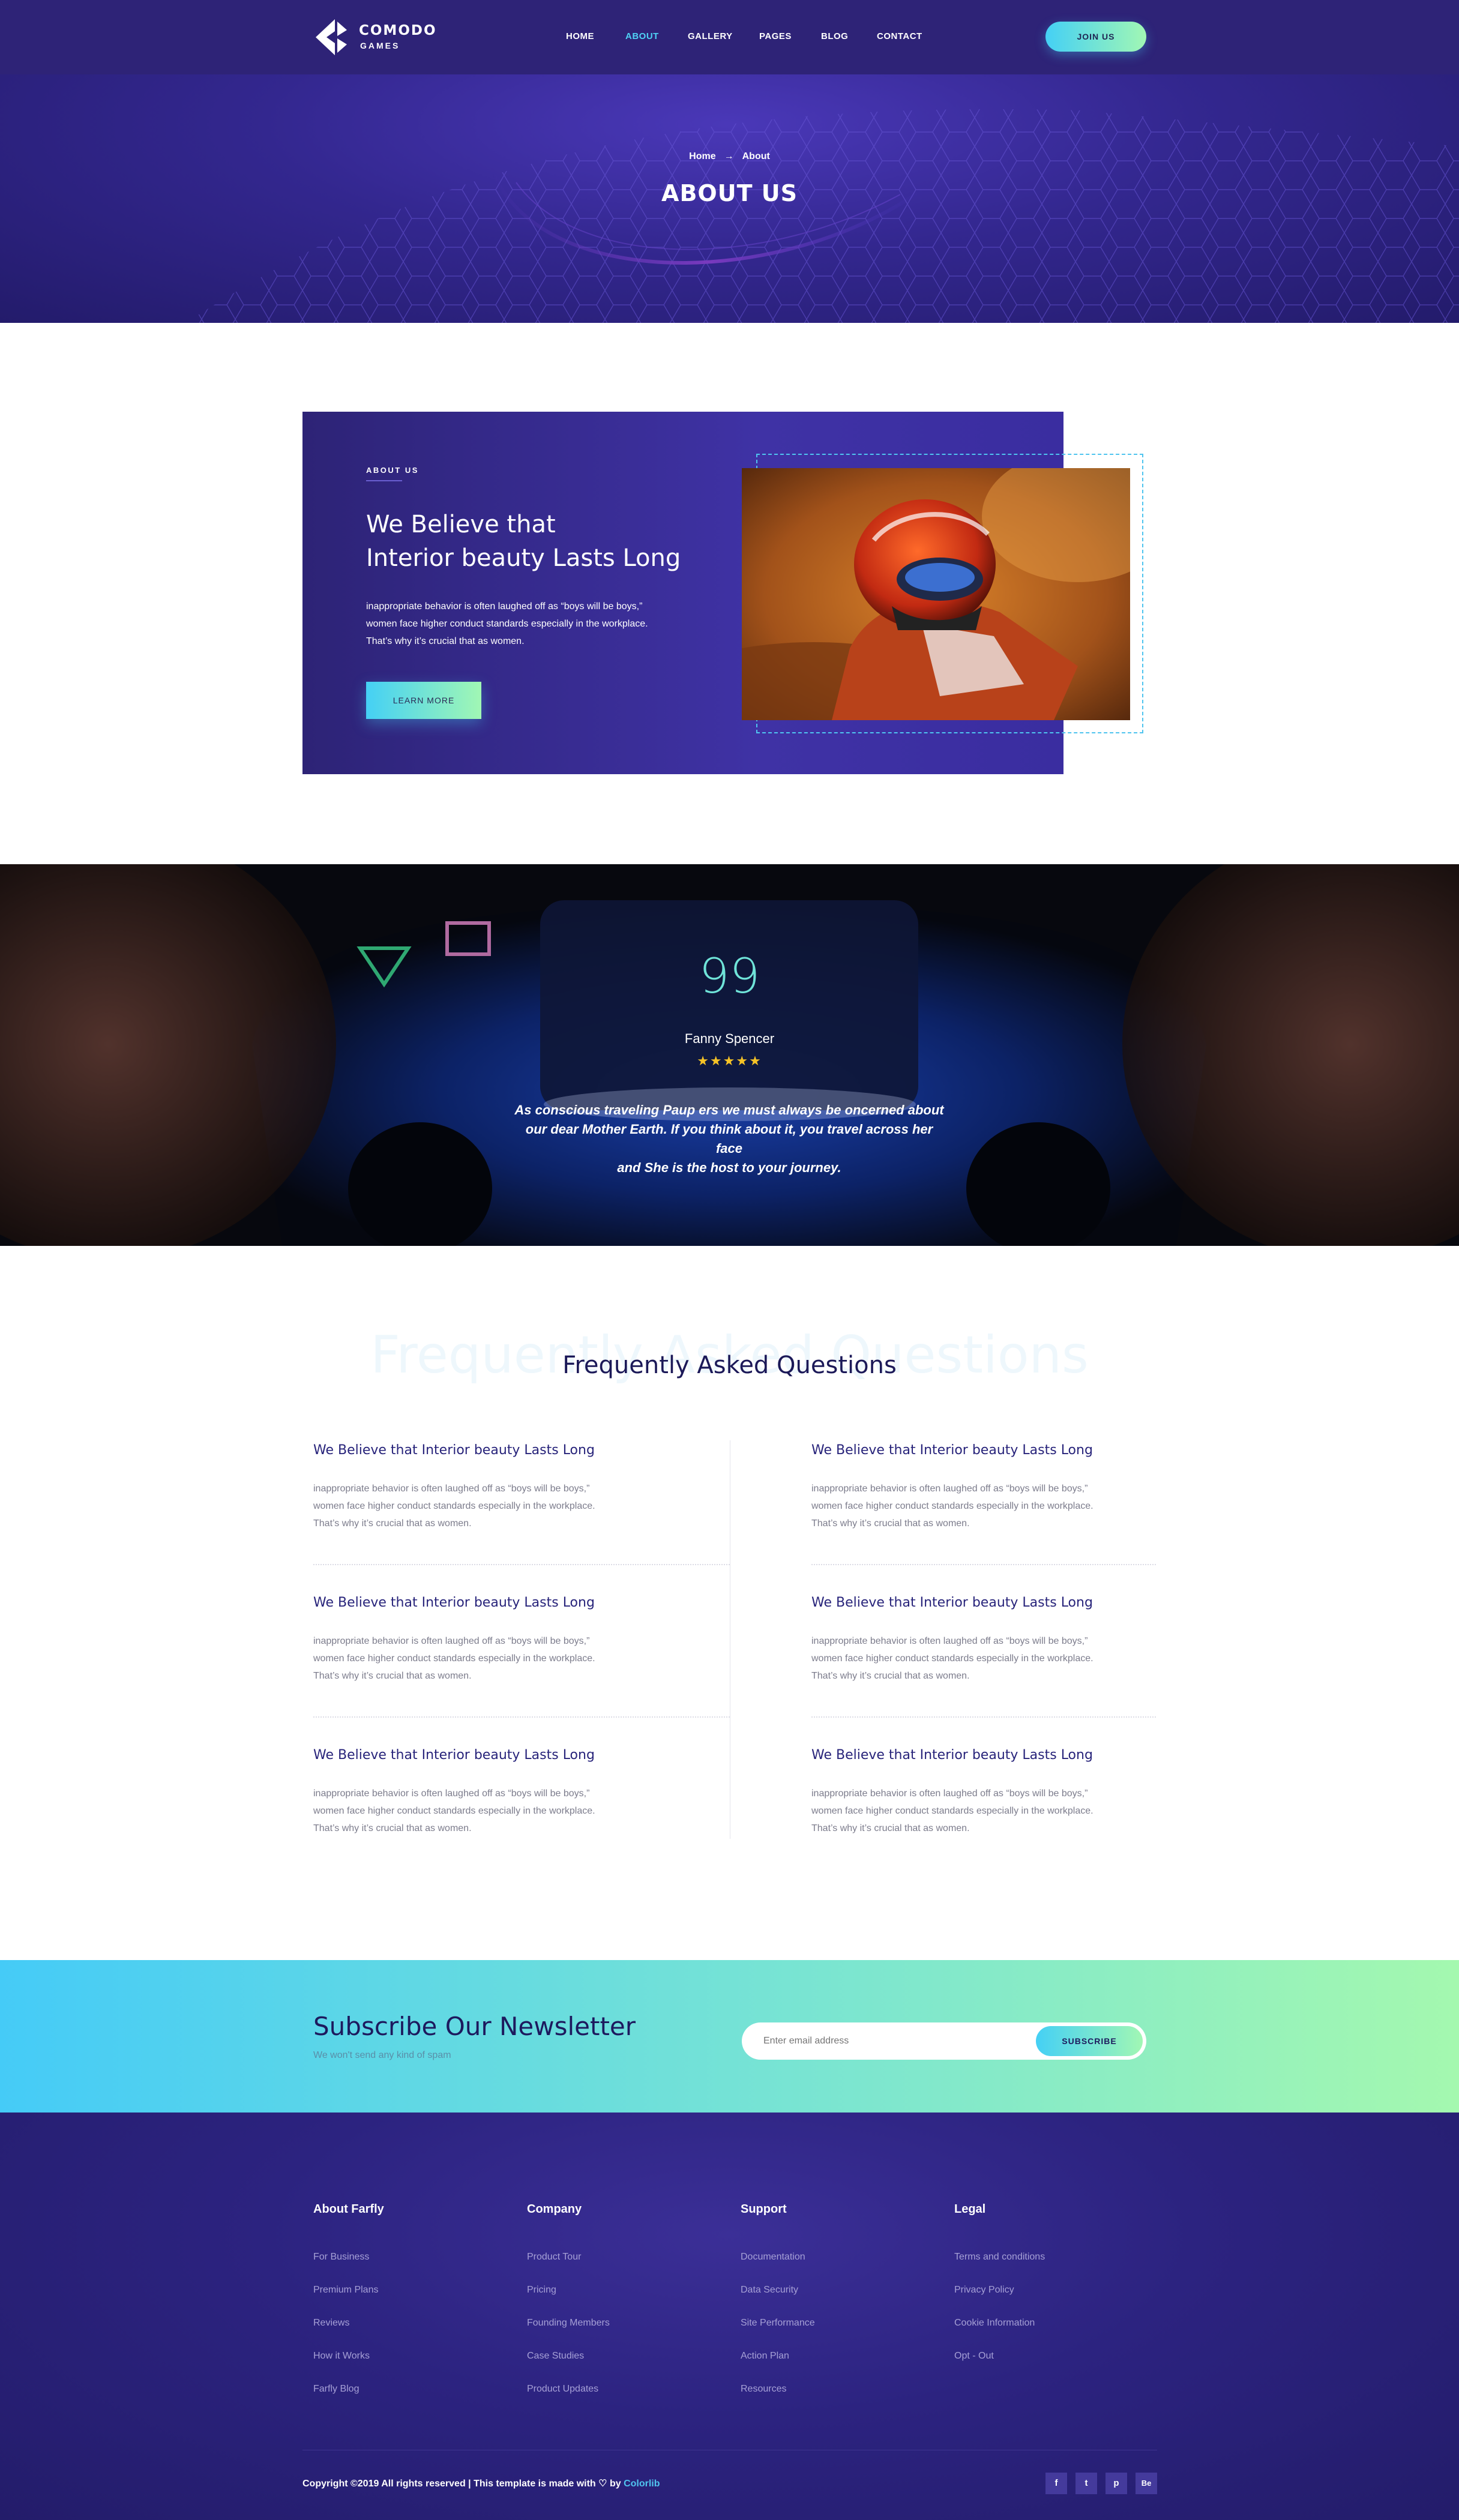 The height and width of the screenshot is (2520, 1459). What do you see at coordinates (729, 1038) in the screenshot?
I see `testimonial-name: Fanny Spencer` at bounding box center [729, 1038].